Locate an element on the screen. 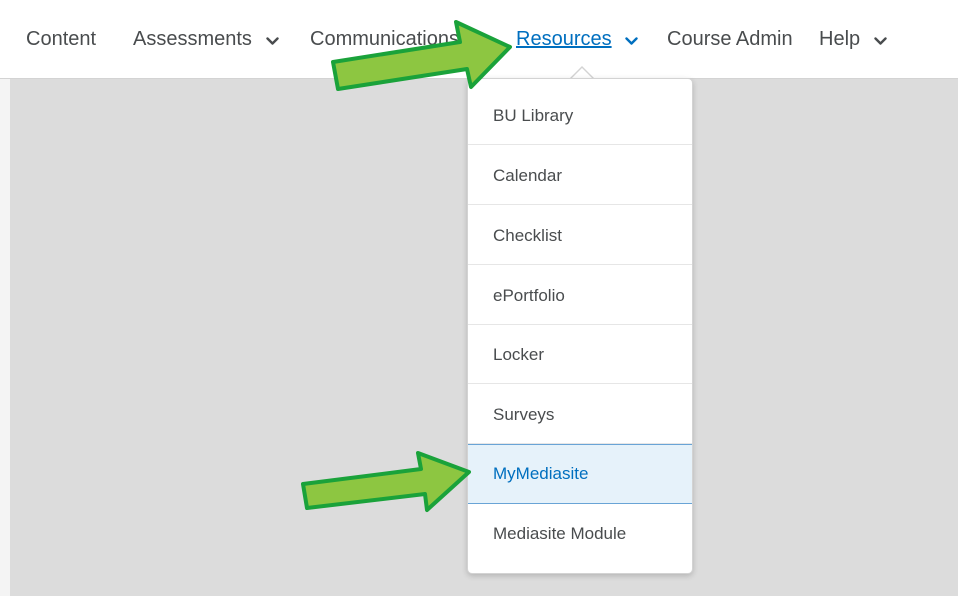 The width and height of the screenshot is (958, 596). menu-item-label: Surveys is located at coordinates (524, 414).